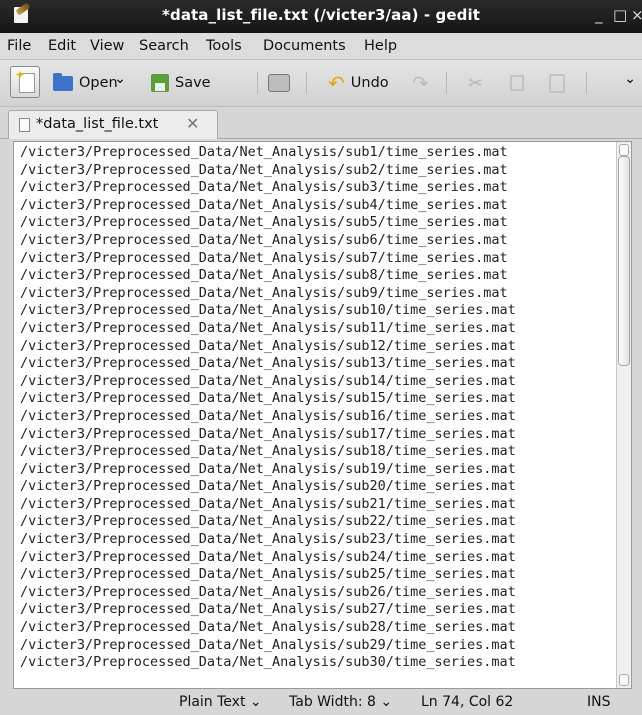 This screenshot has height=715, width=642. I want to click on minimize-button: _, so click(599, 15).